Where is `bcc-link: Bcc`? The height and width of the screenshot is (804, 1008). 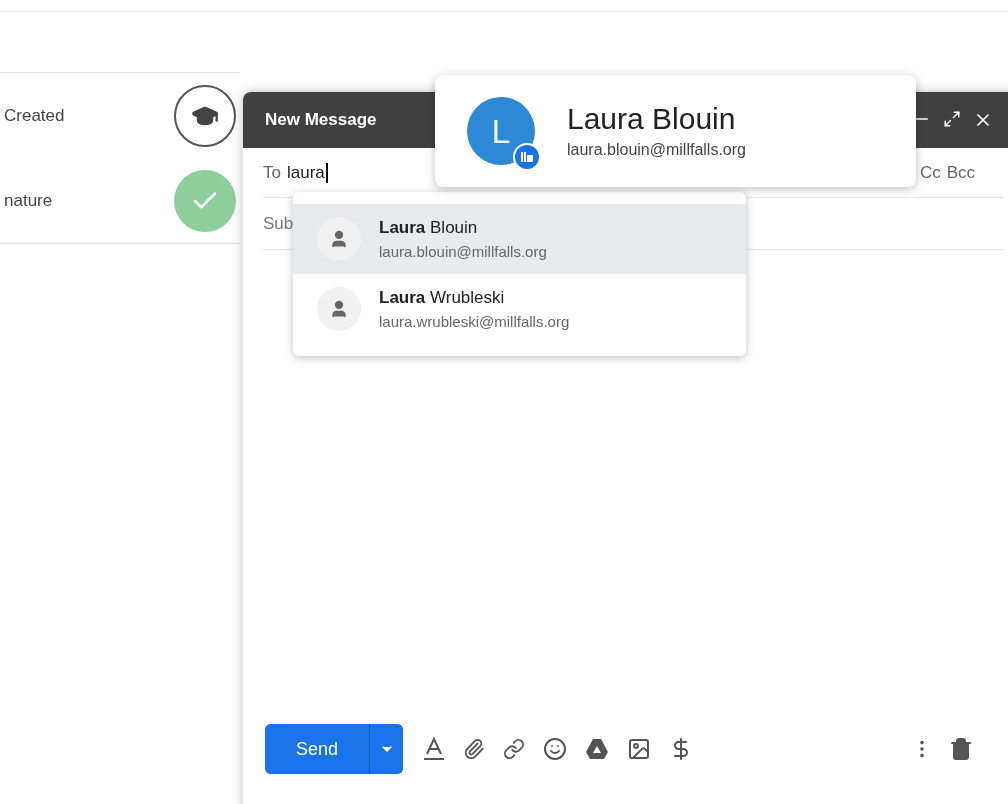
bcc-link: Bcc is located at coordinates (960, 172).